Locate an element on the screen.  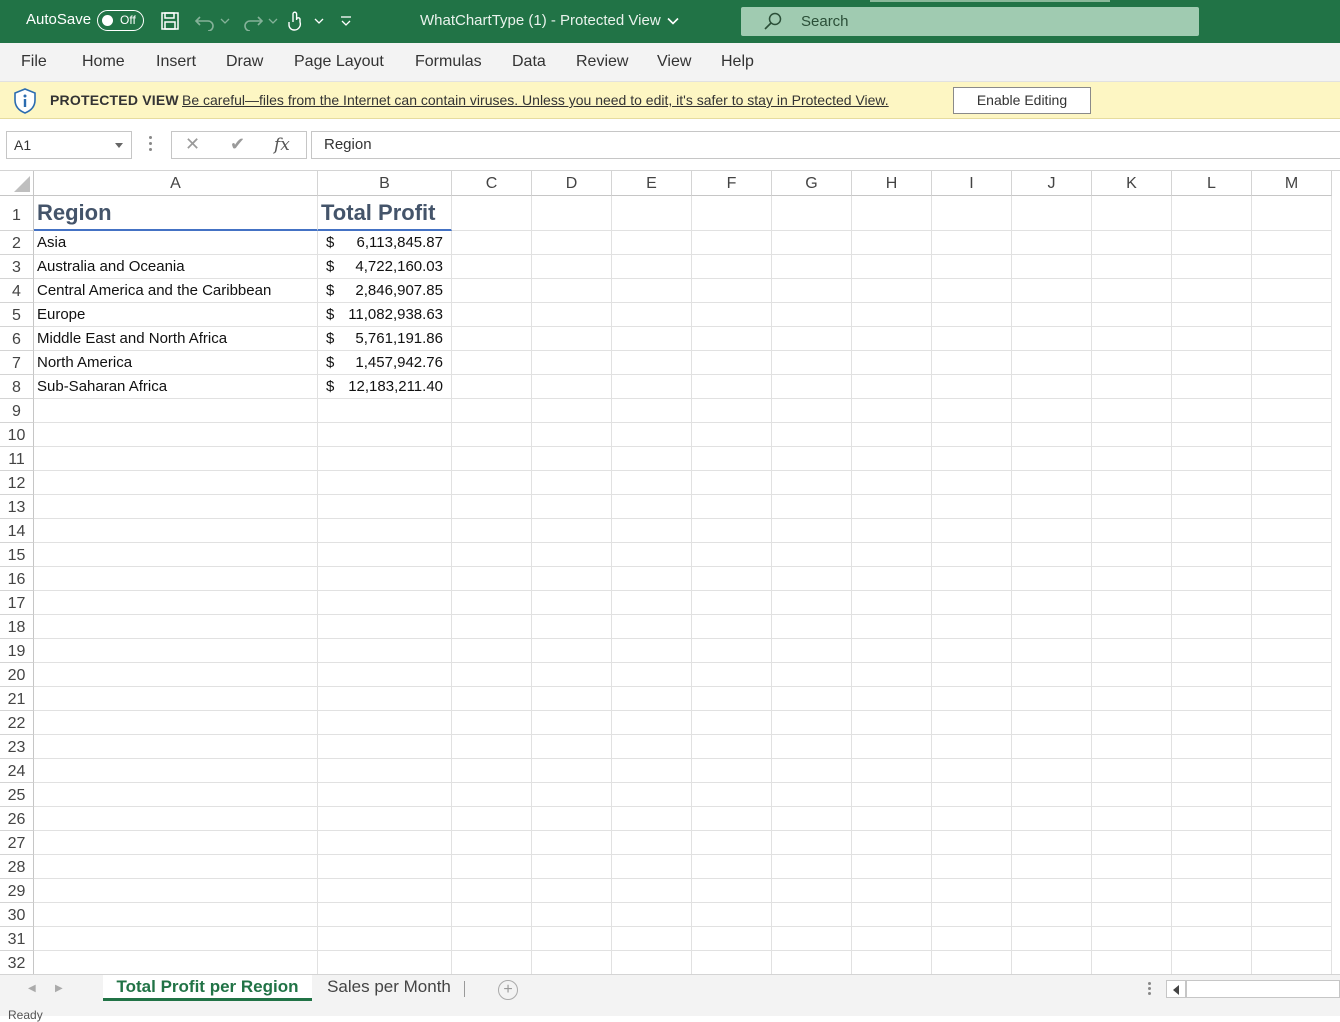
header-cell-total-profit: Total Profit is located at coordinates (385, 213).